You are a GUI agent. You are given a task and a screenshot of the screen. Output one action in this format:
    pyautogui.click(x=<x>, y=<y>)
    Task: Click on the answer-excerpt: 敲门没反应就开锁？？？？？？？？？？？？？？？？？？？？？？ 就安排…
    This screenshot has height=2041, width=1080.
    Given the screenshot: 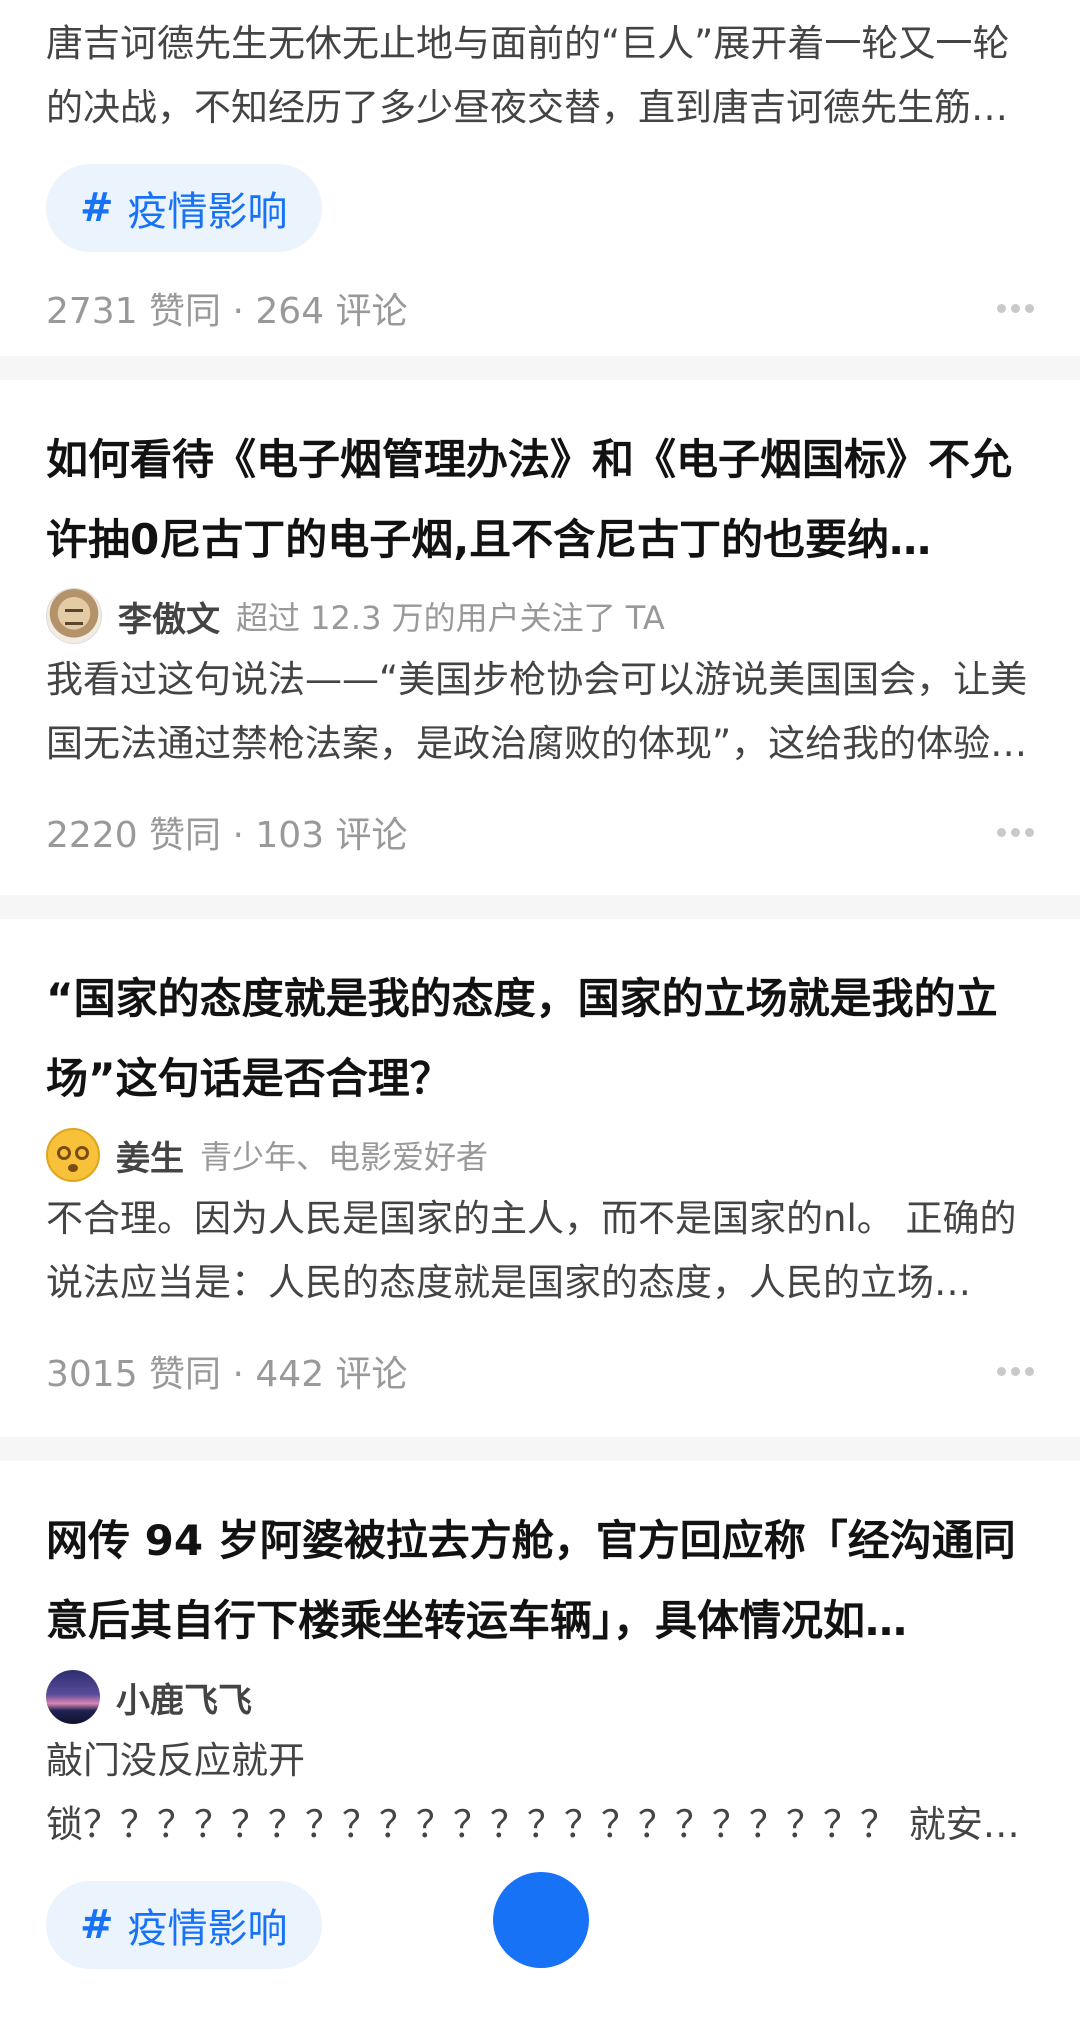 What is the action you would take?
    pyautogui.click(x=540, y=1793)
    